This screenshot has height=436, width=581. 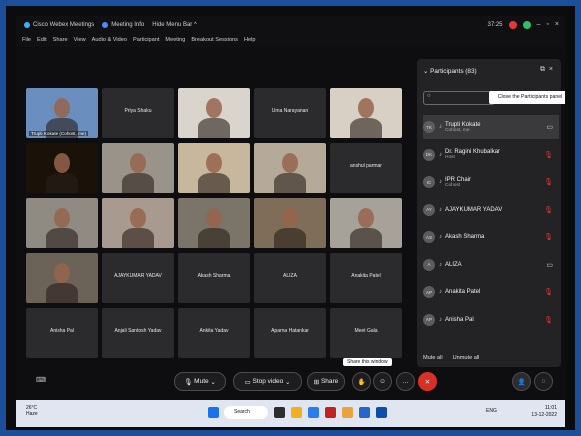 I want to click on video-tile: Meet Gala, so click(x=366, y=333).